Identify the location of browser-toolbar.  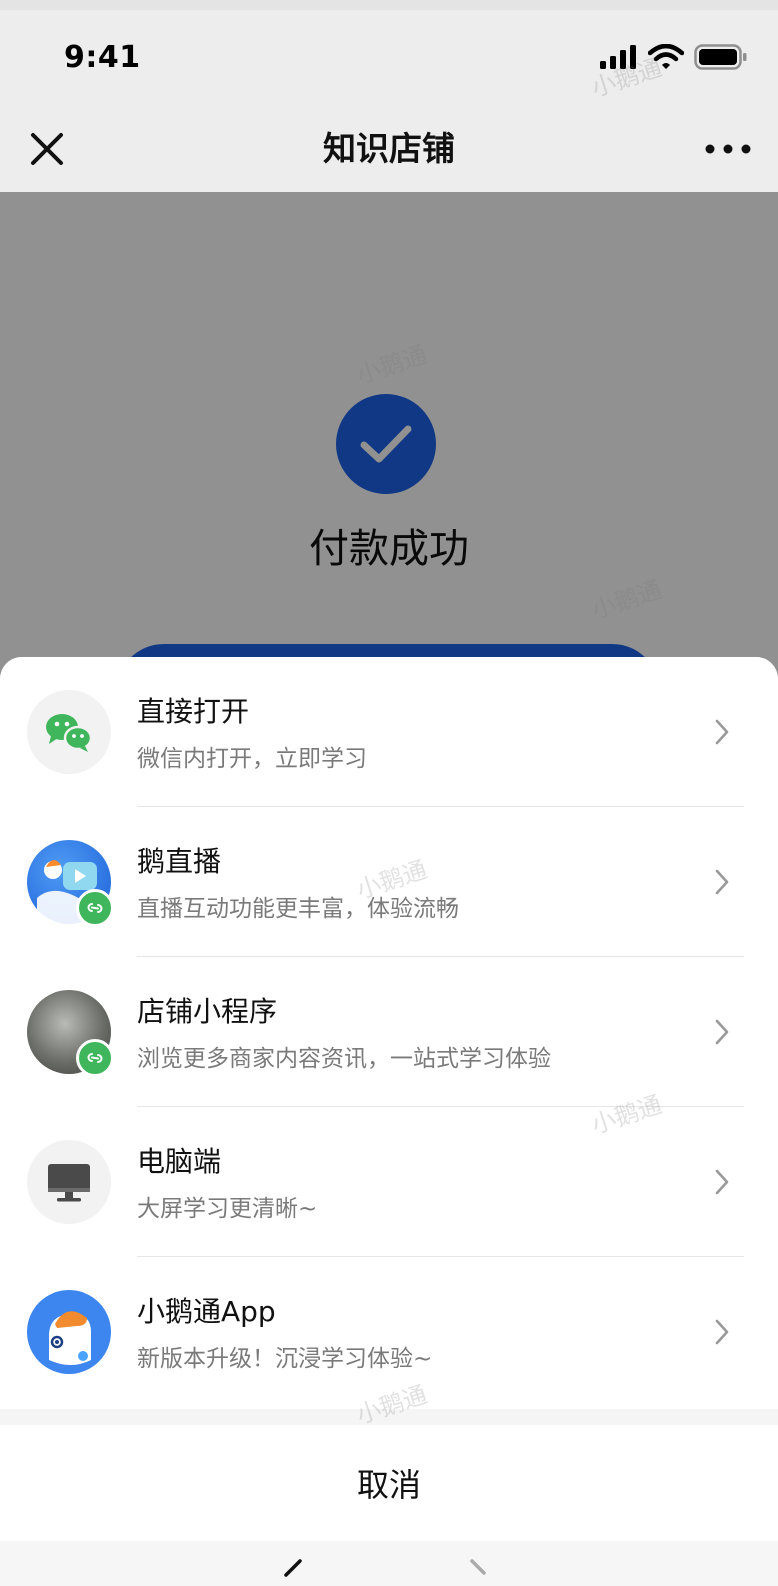
(389, 1563).